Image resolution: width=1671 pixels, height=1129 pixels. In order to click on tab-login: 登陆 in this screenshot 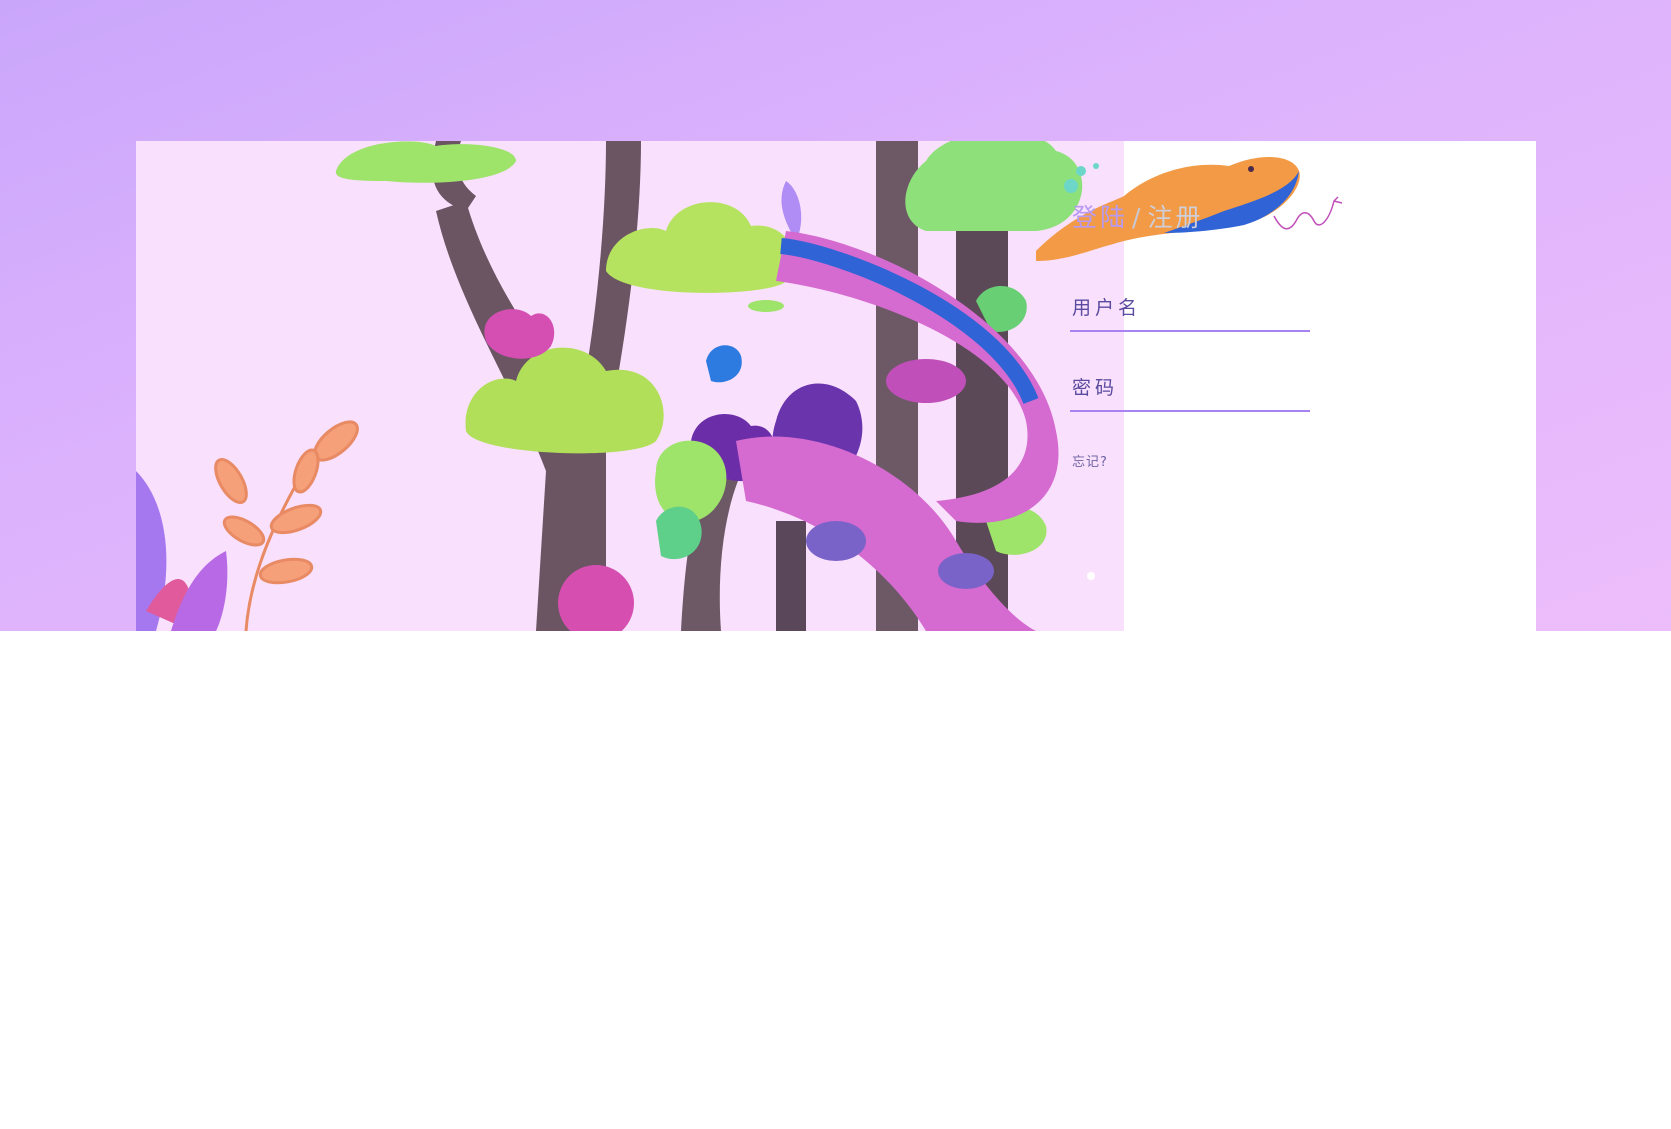, I will do `click(1100, 217)`.